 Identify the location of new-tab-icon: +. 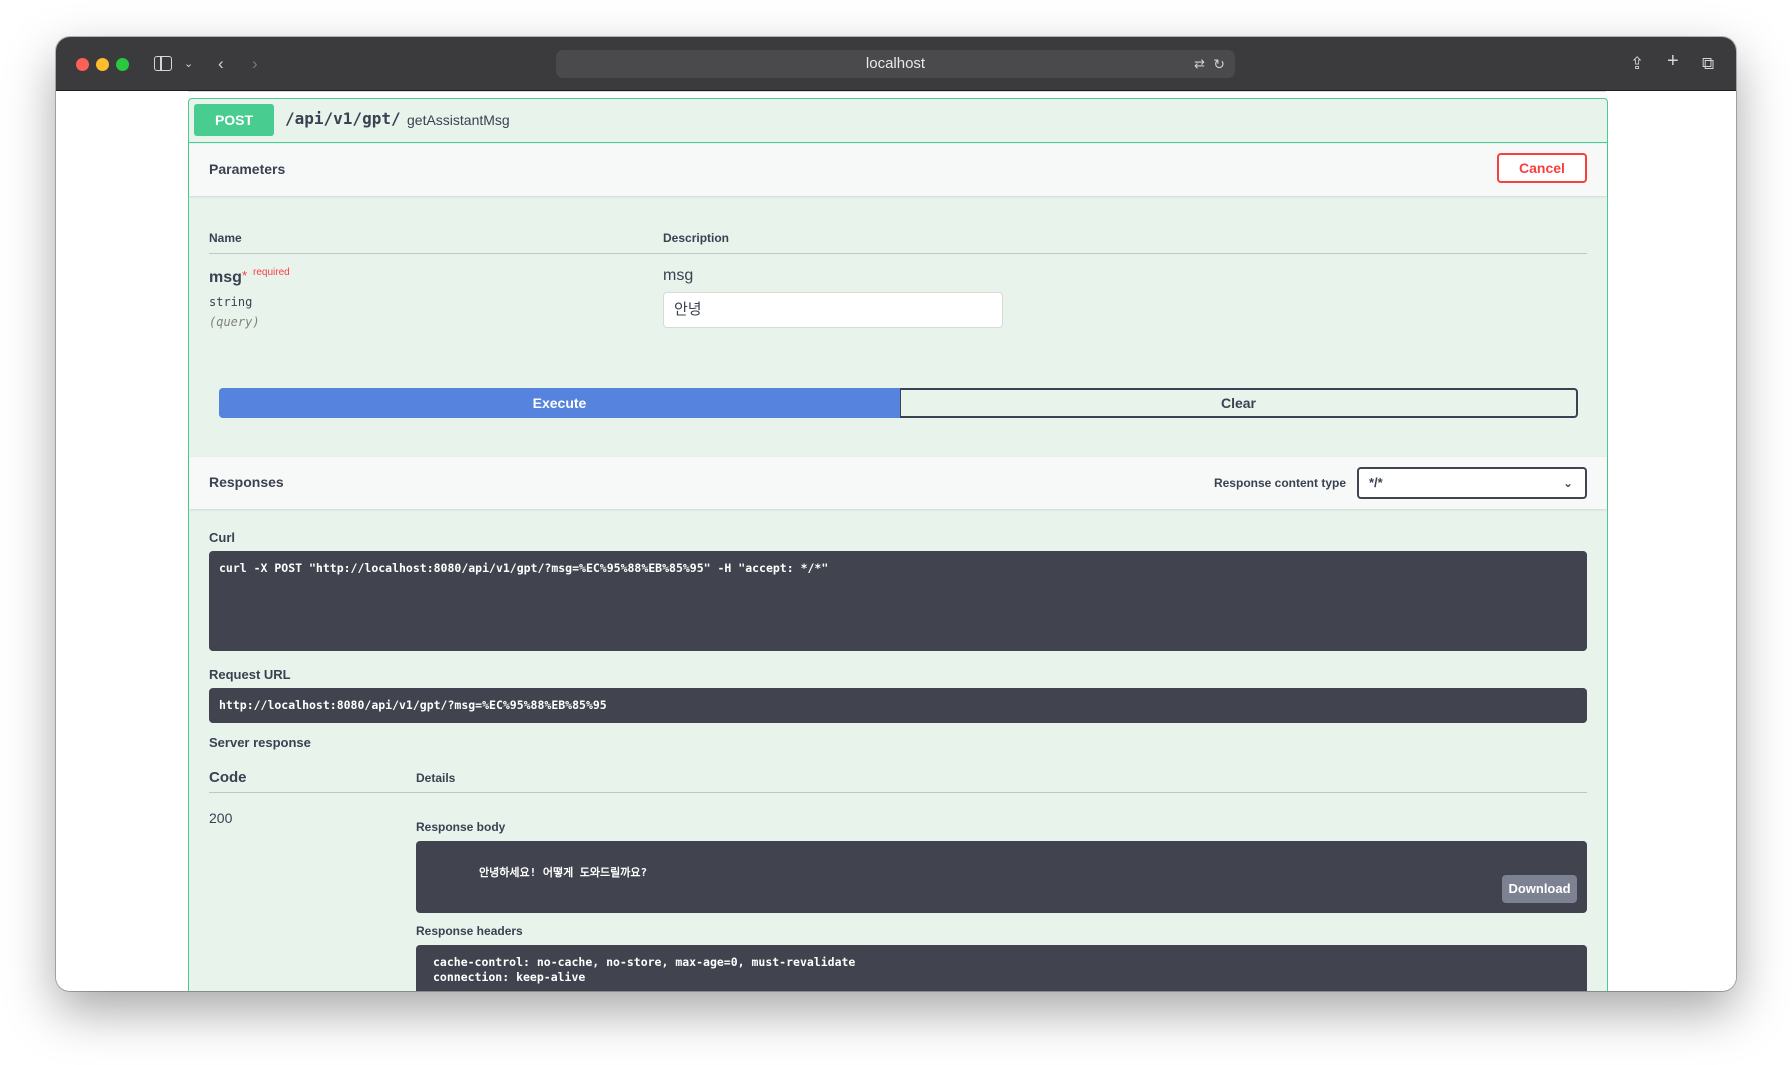
(1673, 61).